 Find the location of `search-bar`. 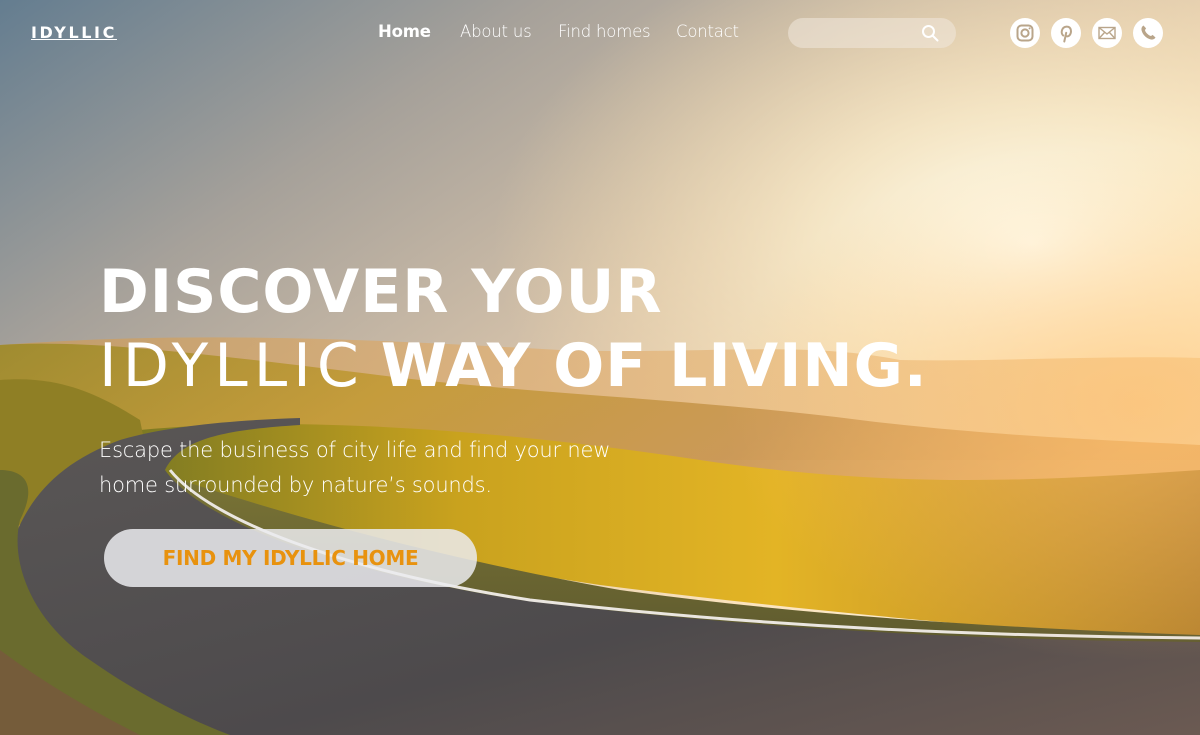

search-bar is located at coordinates (872, 34).